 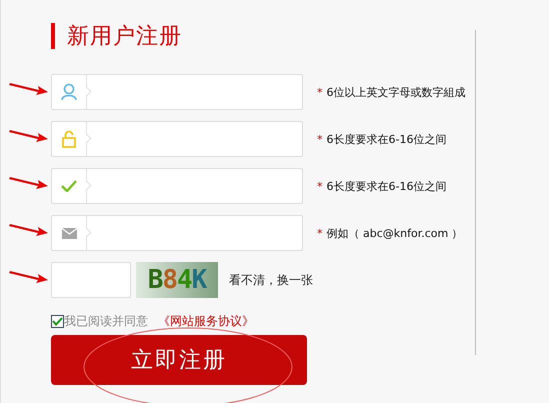 I want to click on page-title: 新用户注册, so click(x=124, y=37).